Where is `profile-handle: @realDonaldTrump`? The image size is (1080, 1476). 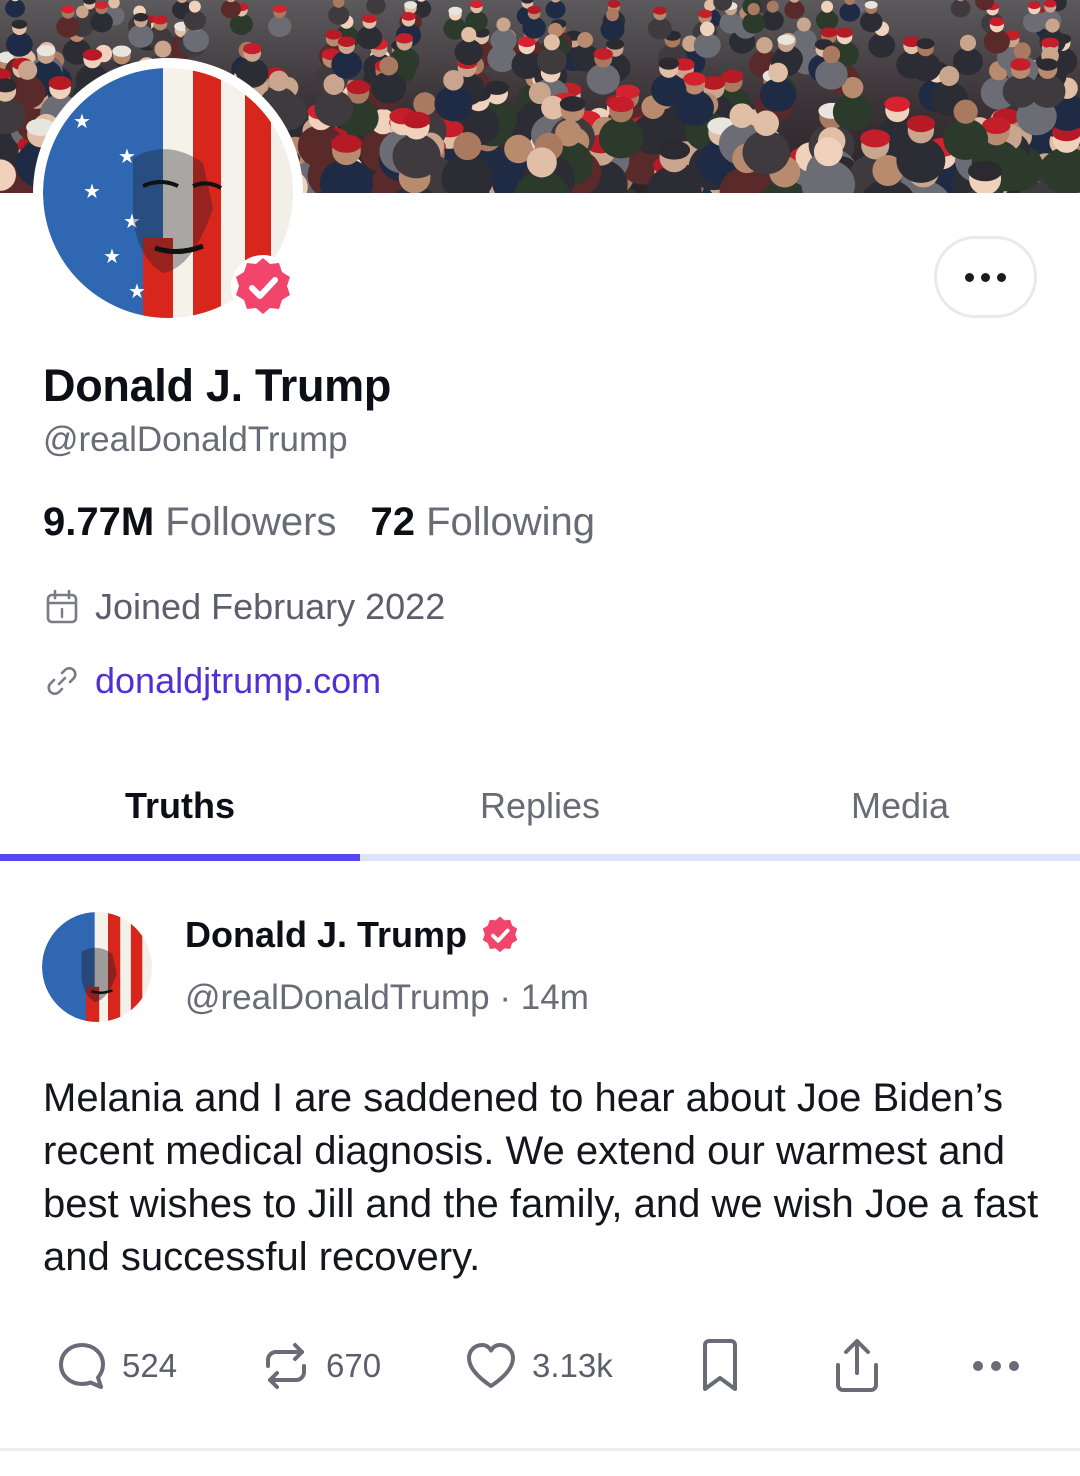
profile-handle: @realDonaldTrump is located at coordinates (195, 439).